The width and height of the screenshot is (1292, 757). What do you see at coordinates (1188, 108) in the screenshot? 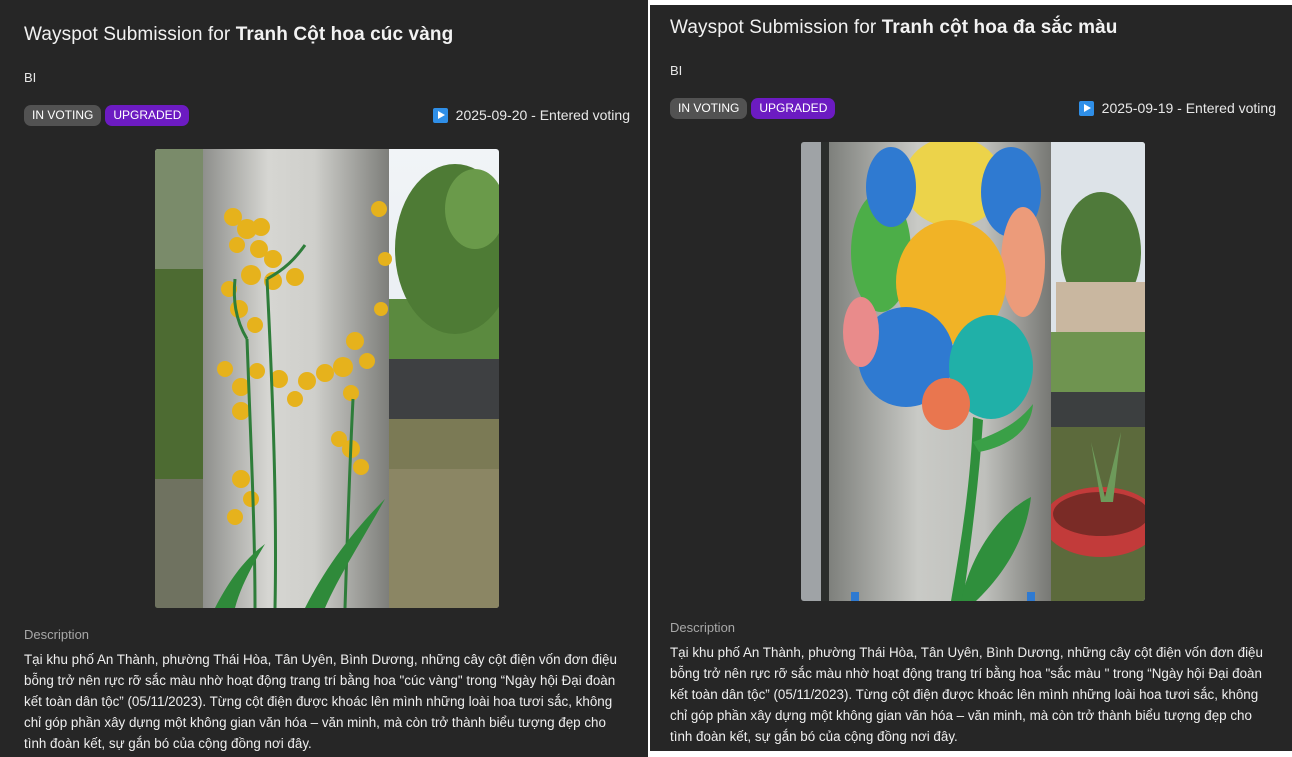
I see `voting-status-text: 2025-09-19 - Entered voting` at bounding box center [1188, 108].